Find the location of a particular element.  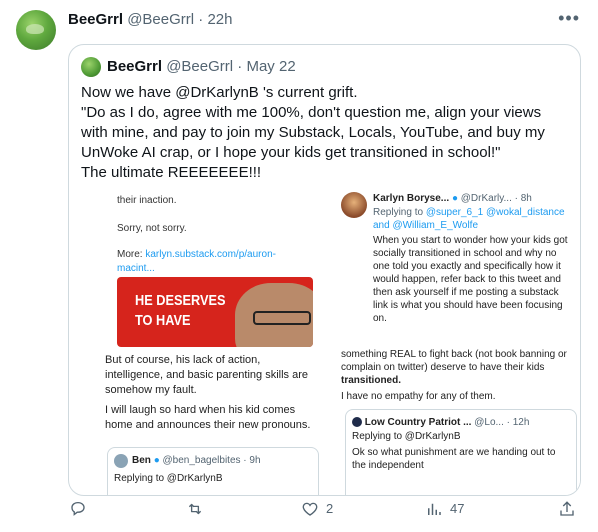

reply-icon is located at coordinates (78, 508).